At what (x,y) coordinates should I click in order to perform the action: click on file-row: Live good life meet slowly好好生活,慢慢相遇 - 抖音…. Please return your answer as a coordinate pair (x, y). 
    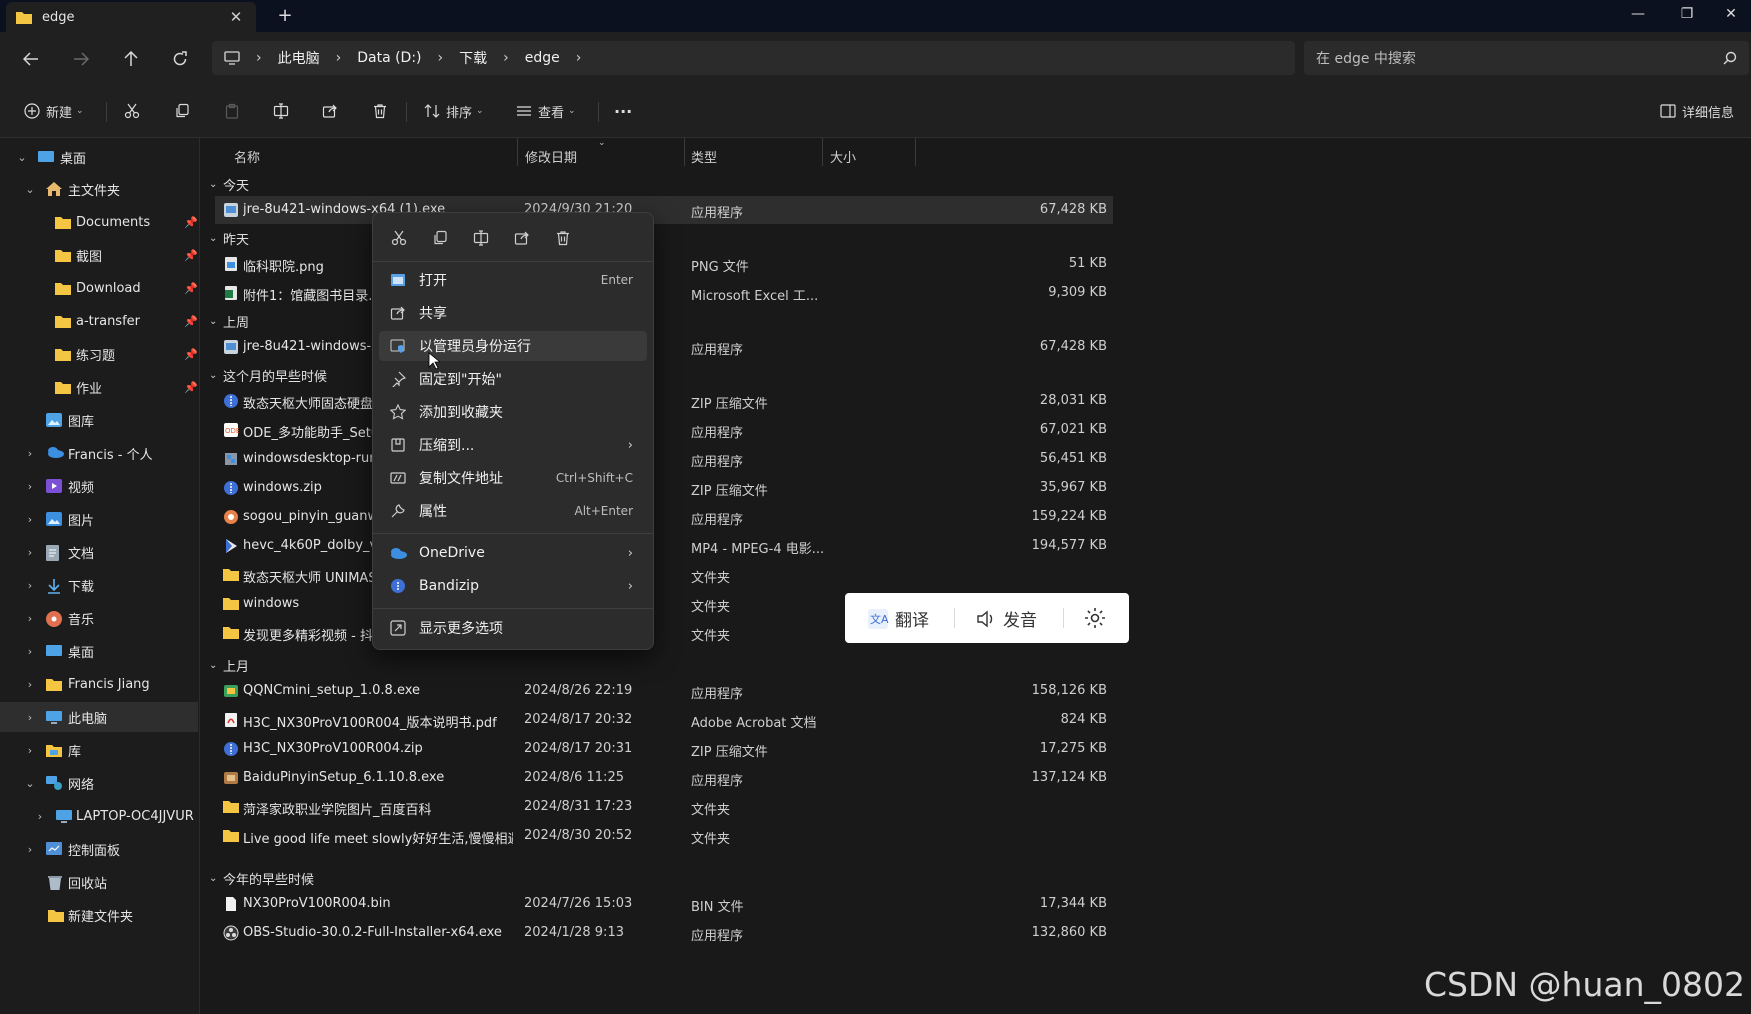
    Looking at the image, I should click on (664, 836).